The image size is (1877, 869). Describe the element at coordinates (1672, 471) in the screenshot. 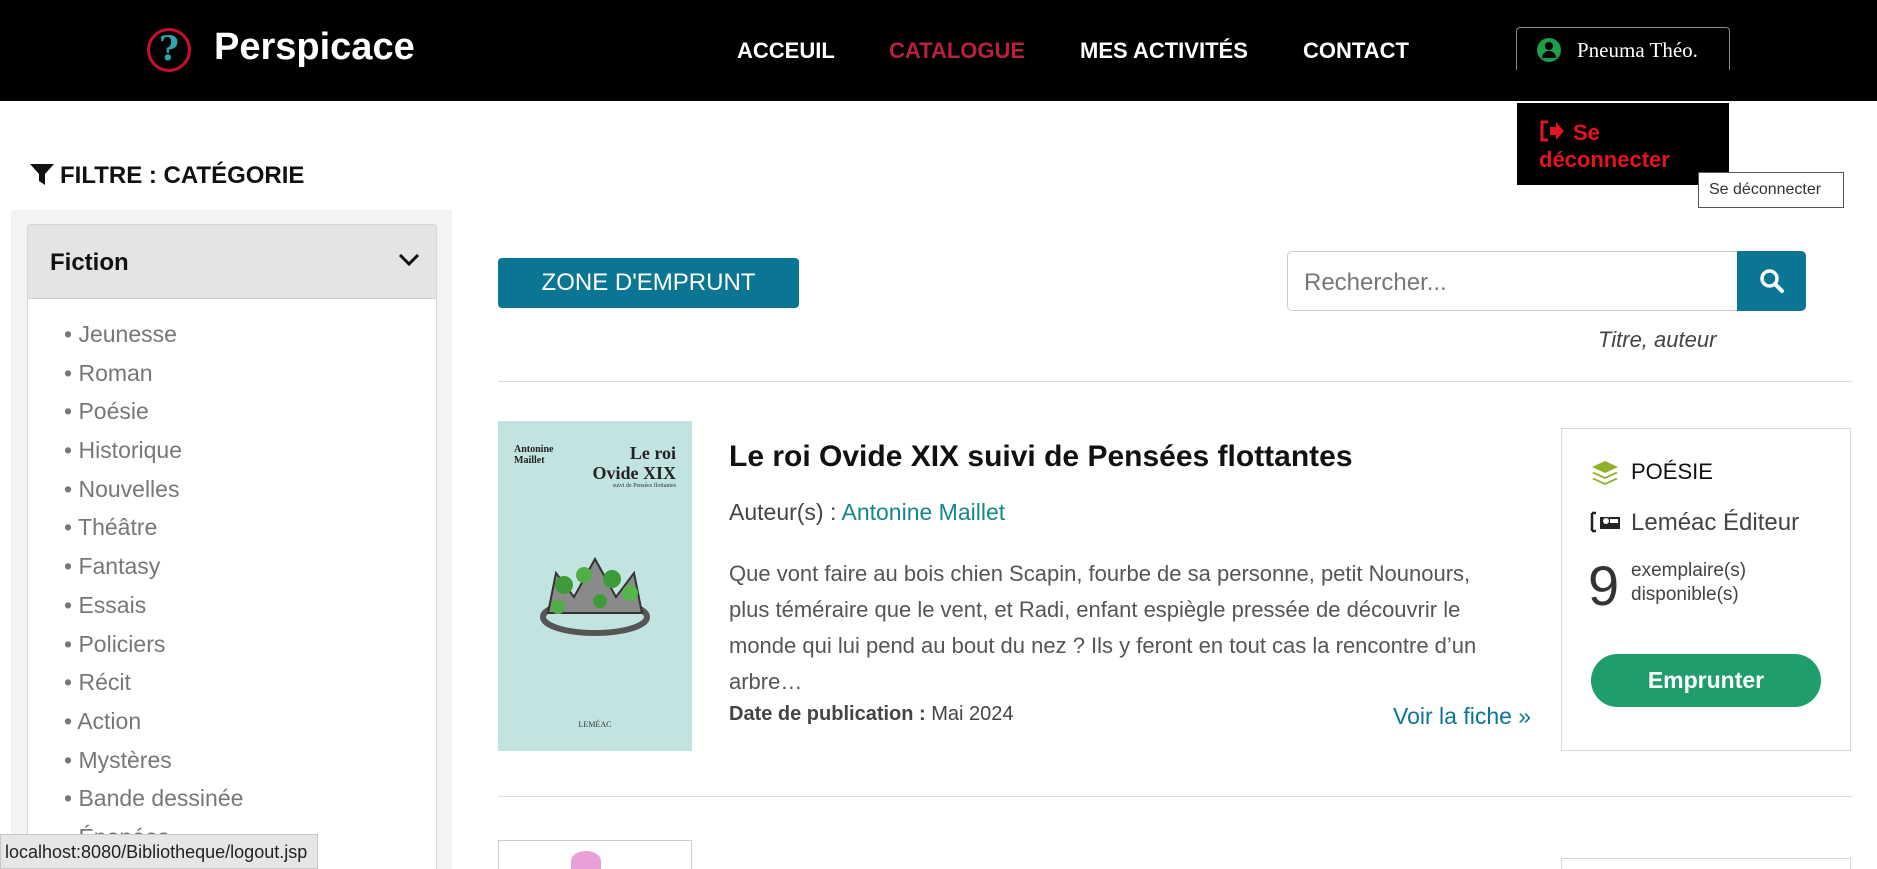

I see `genre-label: POÉSIE` at that location.